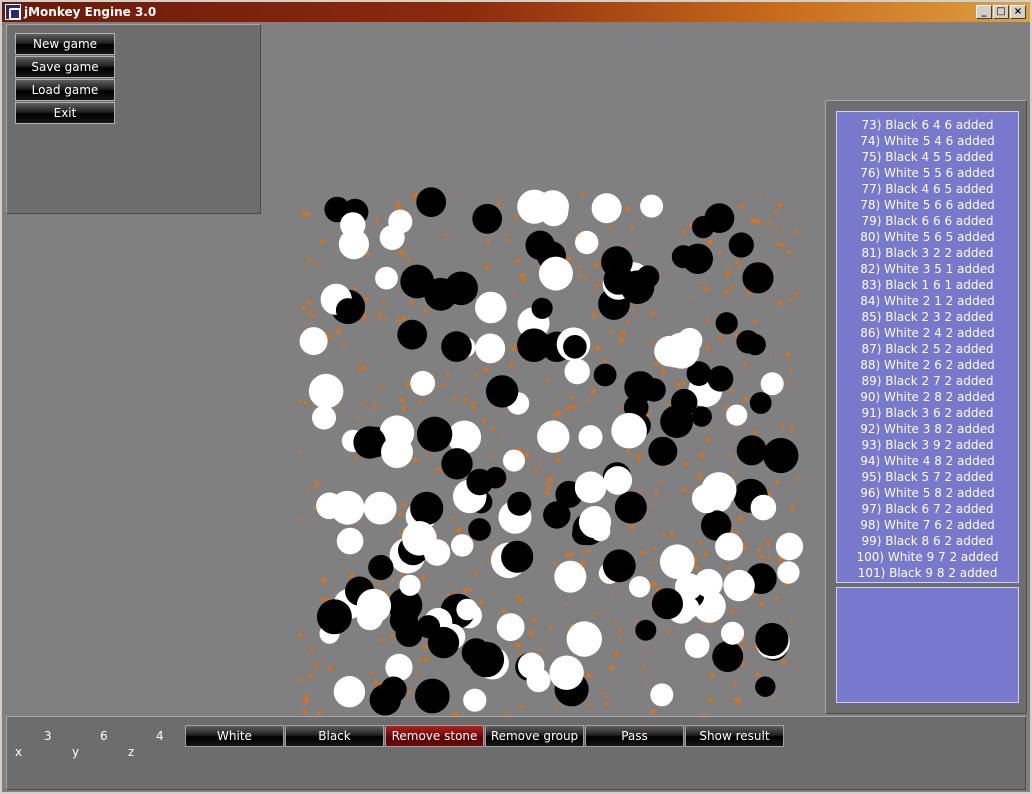  I want to click on black-button: Black, so click(334, 736).